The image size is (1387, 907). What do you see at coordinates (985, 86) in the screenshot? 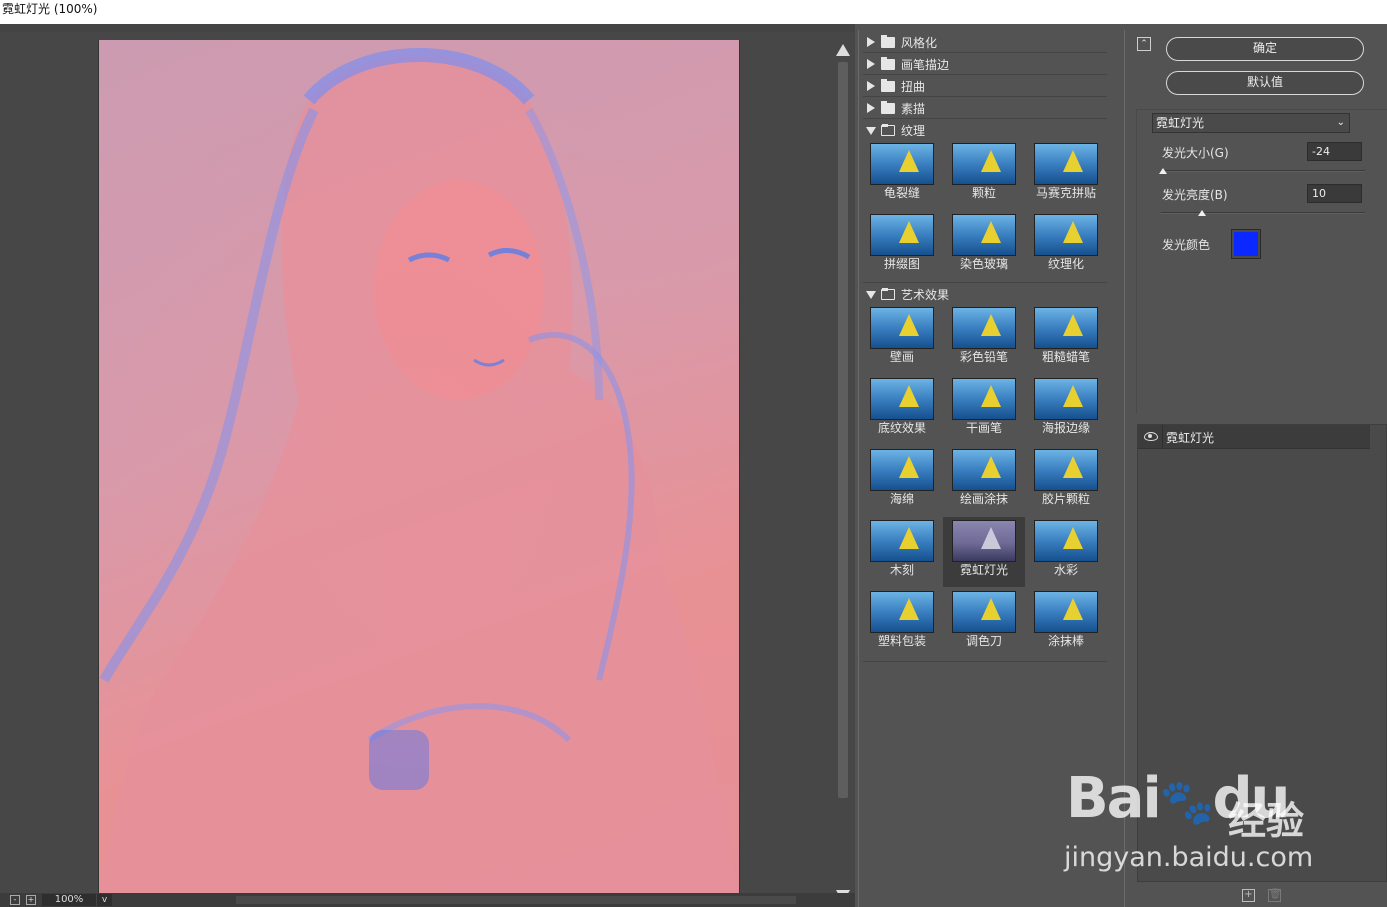
I see `category-distort: 扭曲` at bounding box center [985, 86].